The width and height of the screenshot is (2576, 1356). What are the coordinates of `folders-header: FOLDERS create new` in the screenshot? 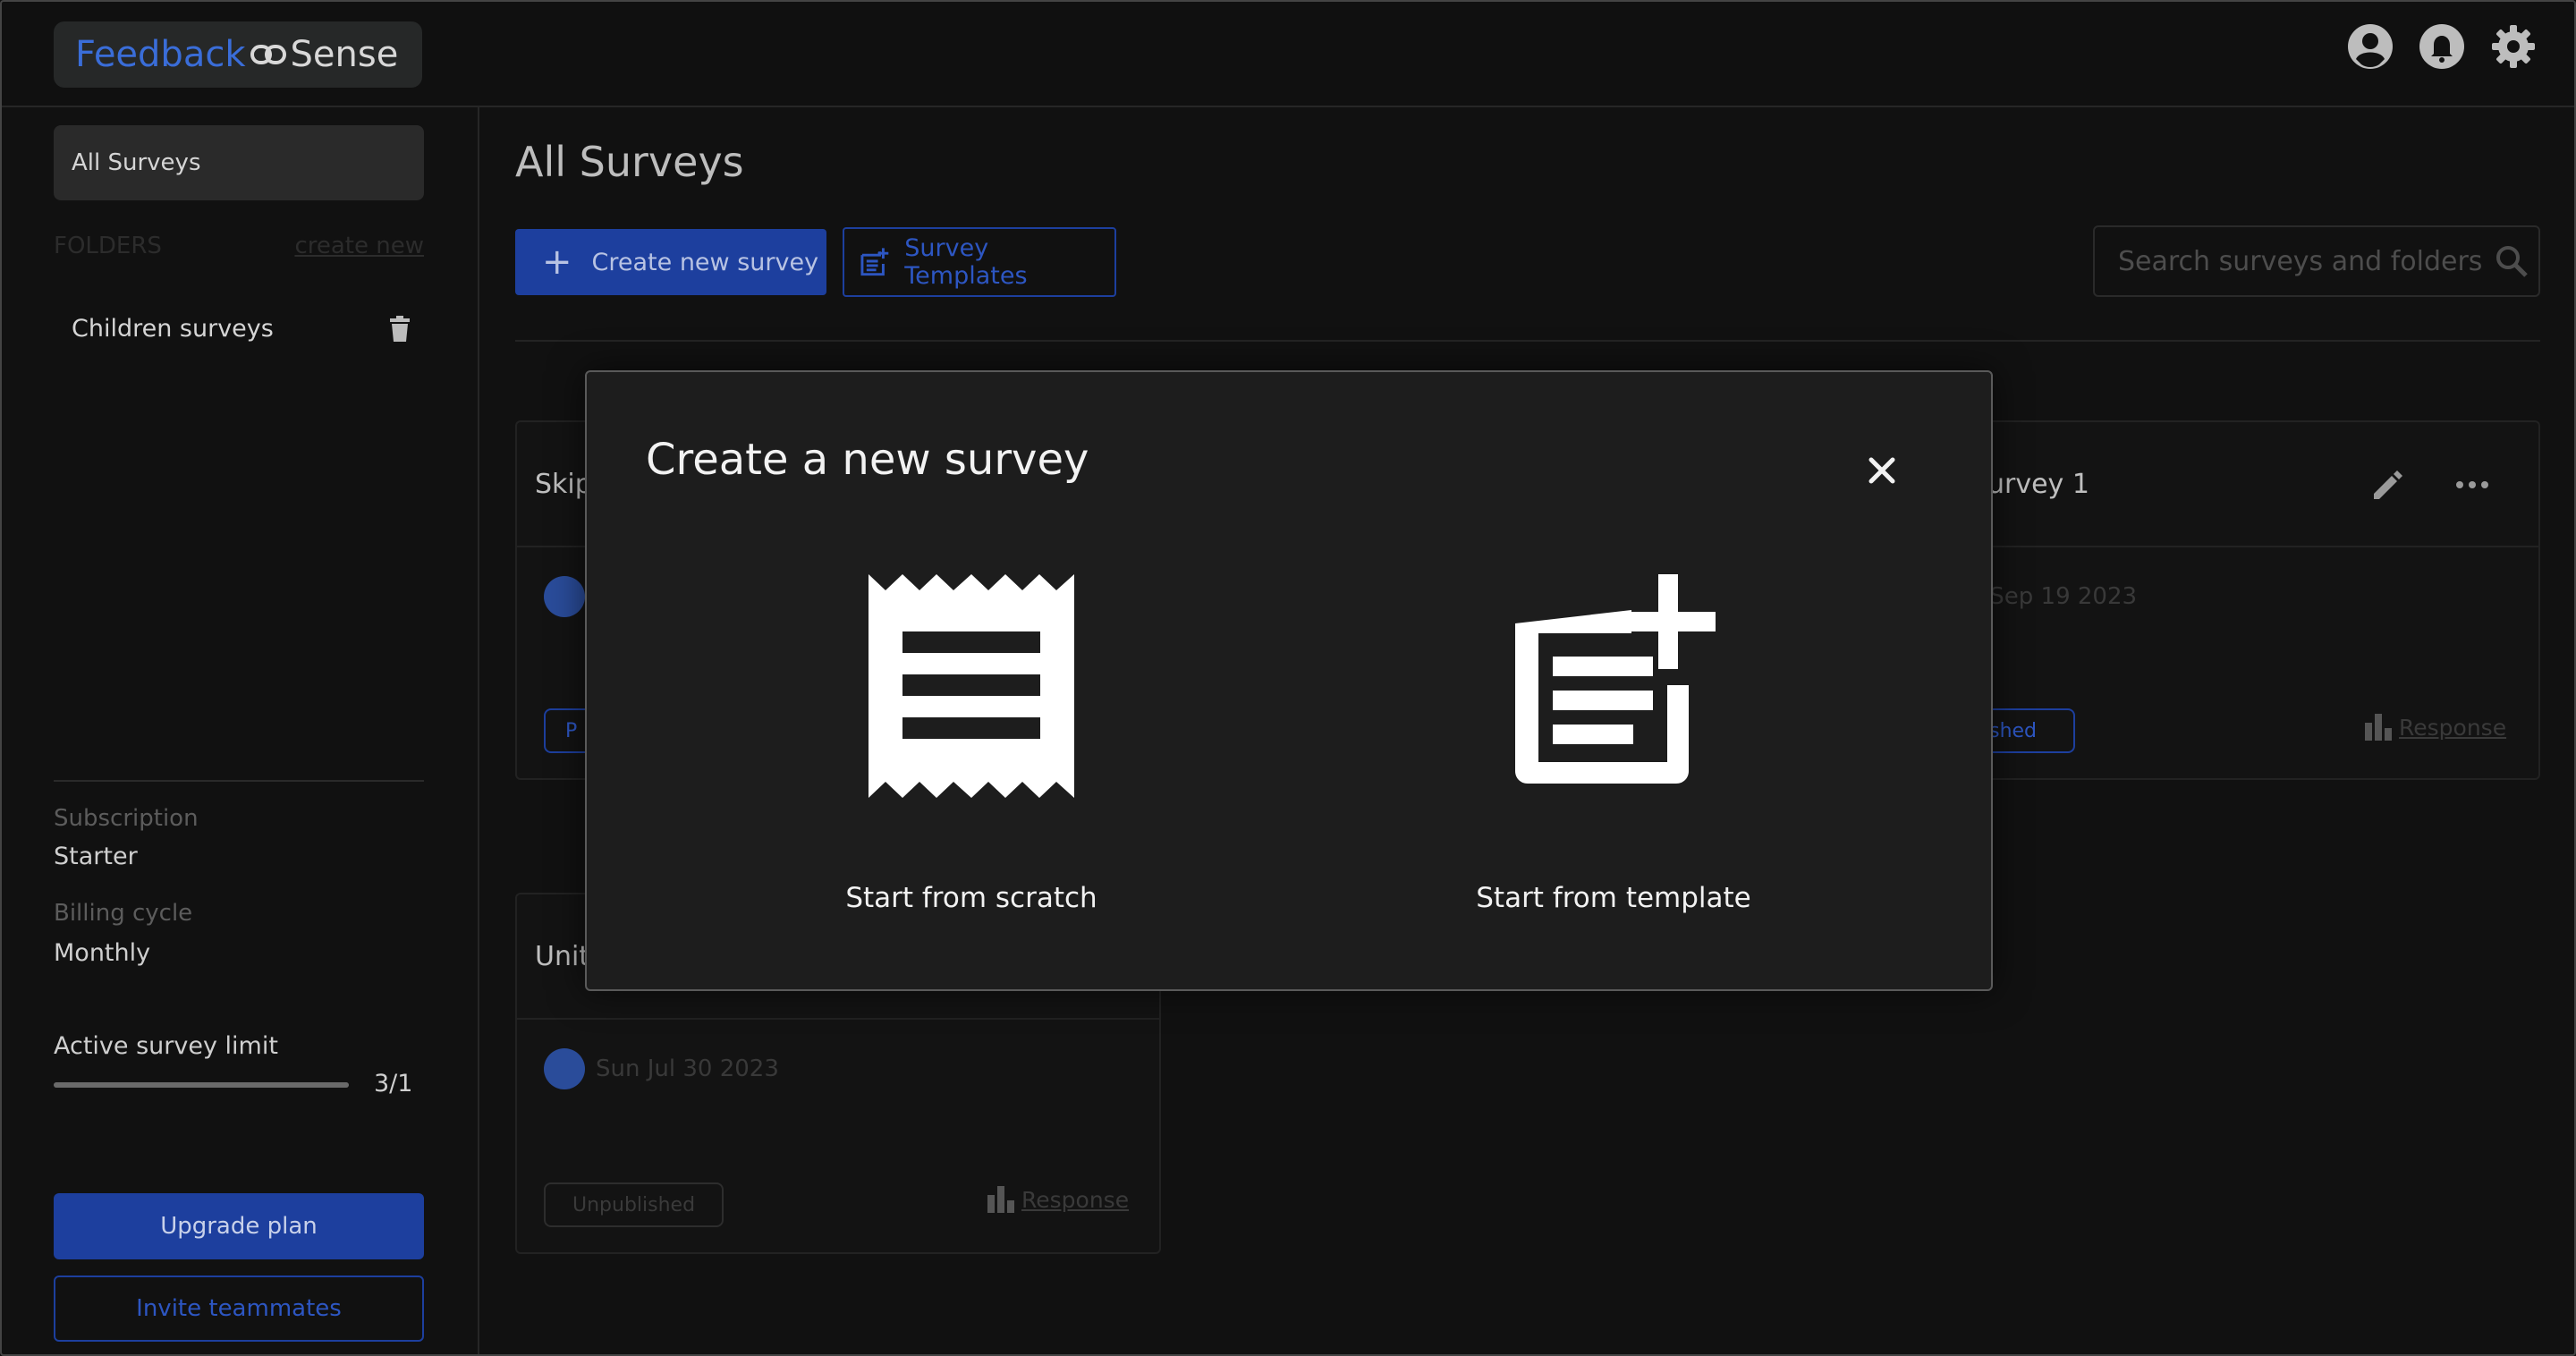 It's located at (239, 246).